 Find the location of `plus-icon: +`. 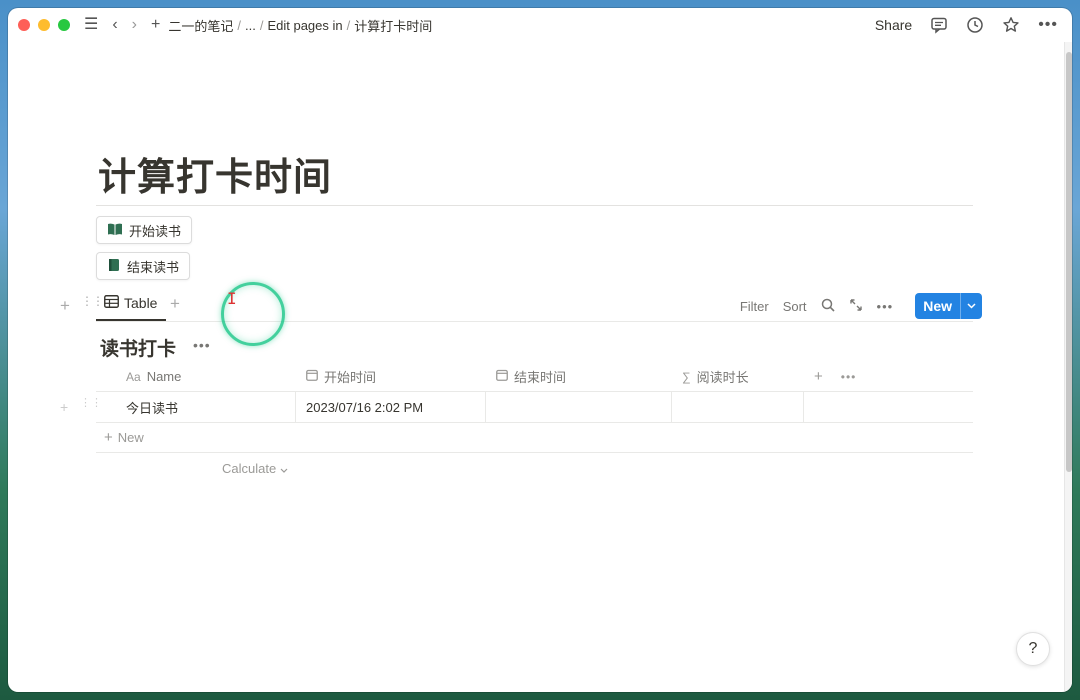

plus-icon: + is located at coordinates (108, 437).